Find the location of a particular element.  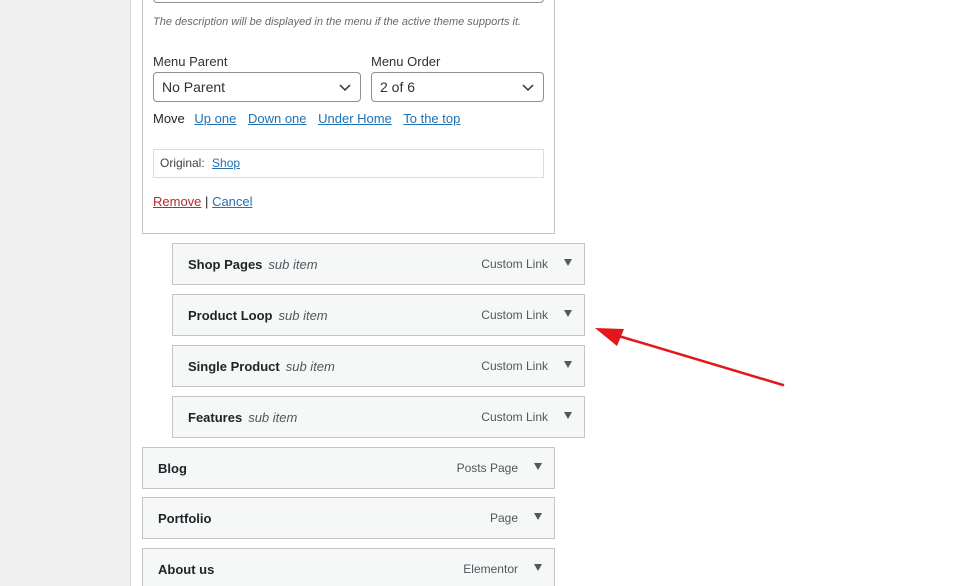

menu-item-title: About us is located at coordinates (186, 569).